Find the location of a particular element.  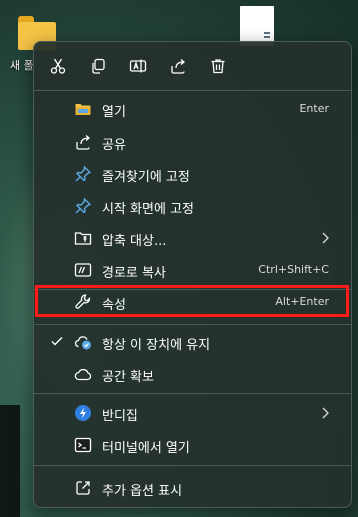

folder-icon is located at coordinates (35, 32).